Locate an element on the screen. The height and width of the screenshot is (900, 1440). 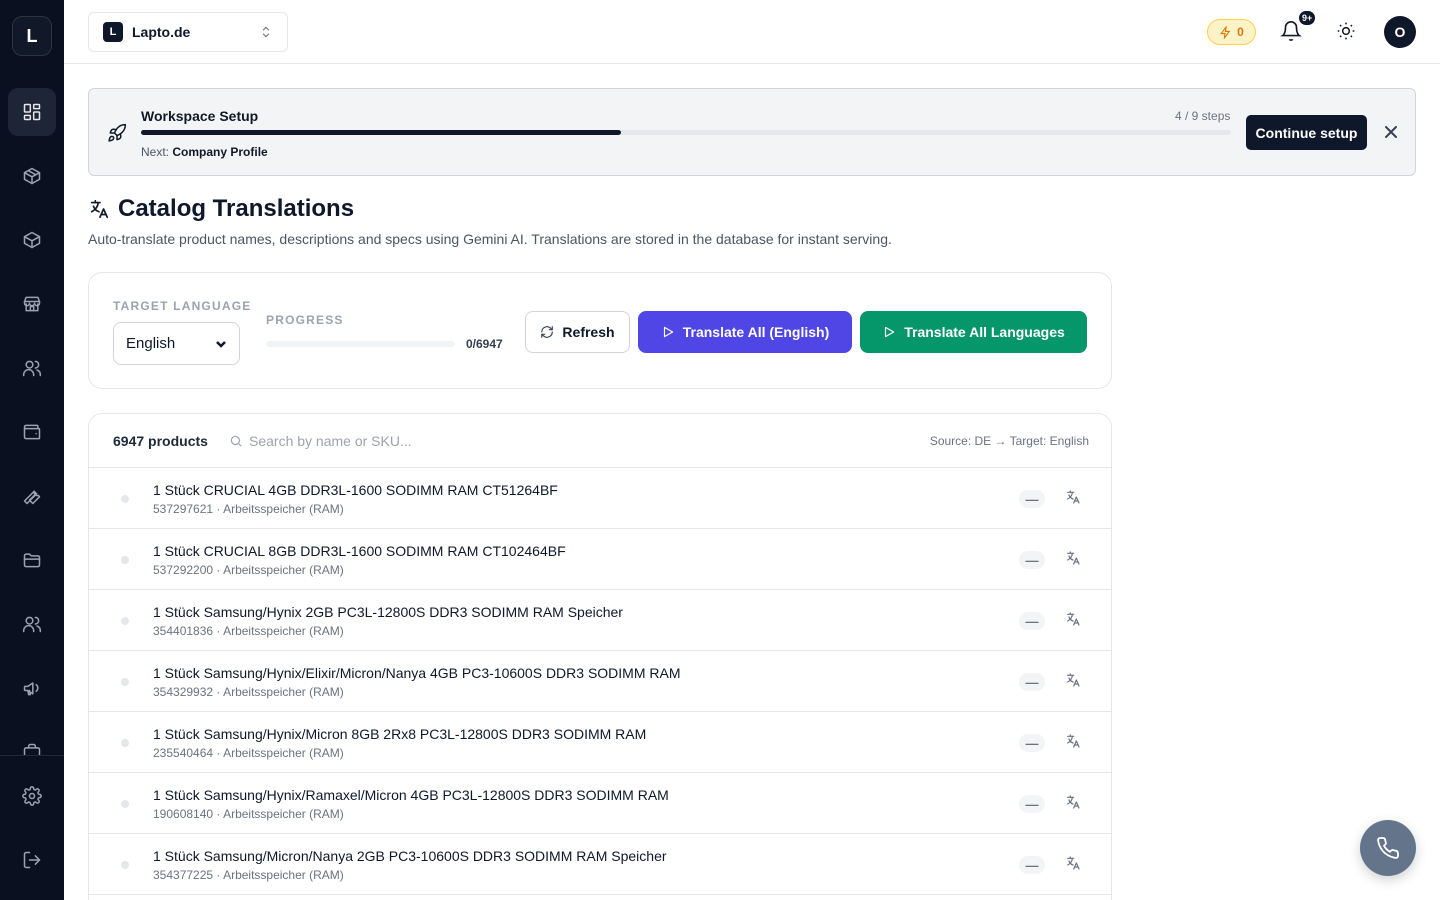
progress-value: 0/6947 is located at coordinates (484, 344).